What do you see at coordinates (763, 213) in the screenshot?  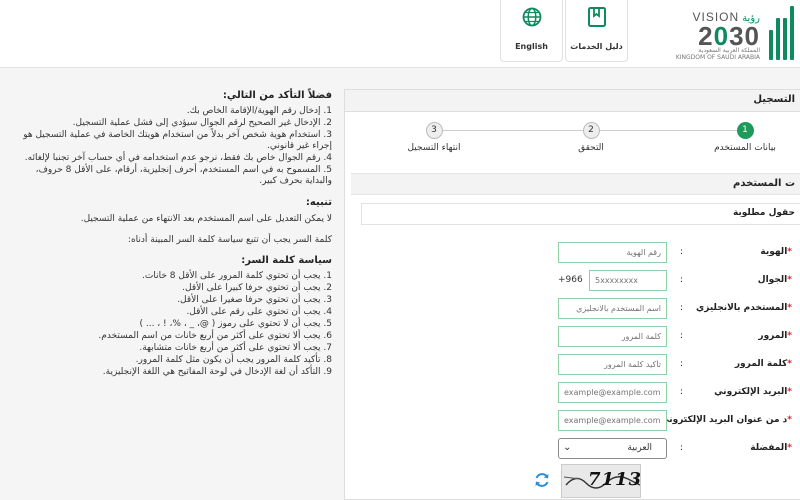 I see `required-note-text: حقول مطلوبة` at bounding box center [763, 213].